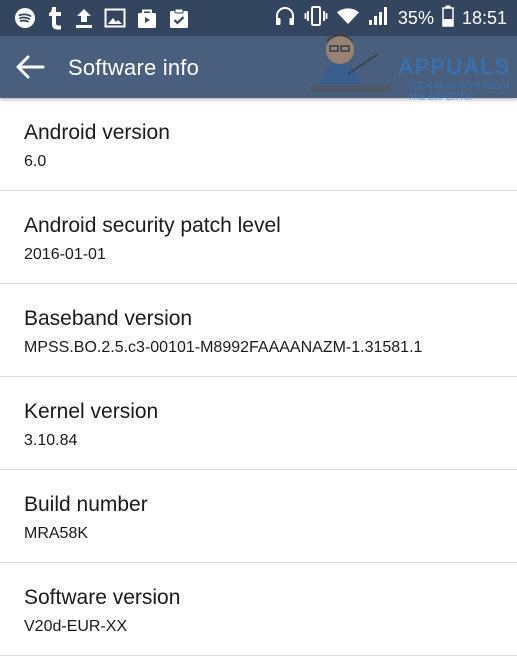  I want to click on clipboard-check-icon, so click(179, 18).